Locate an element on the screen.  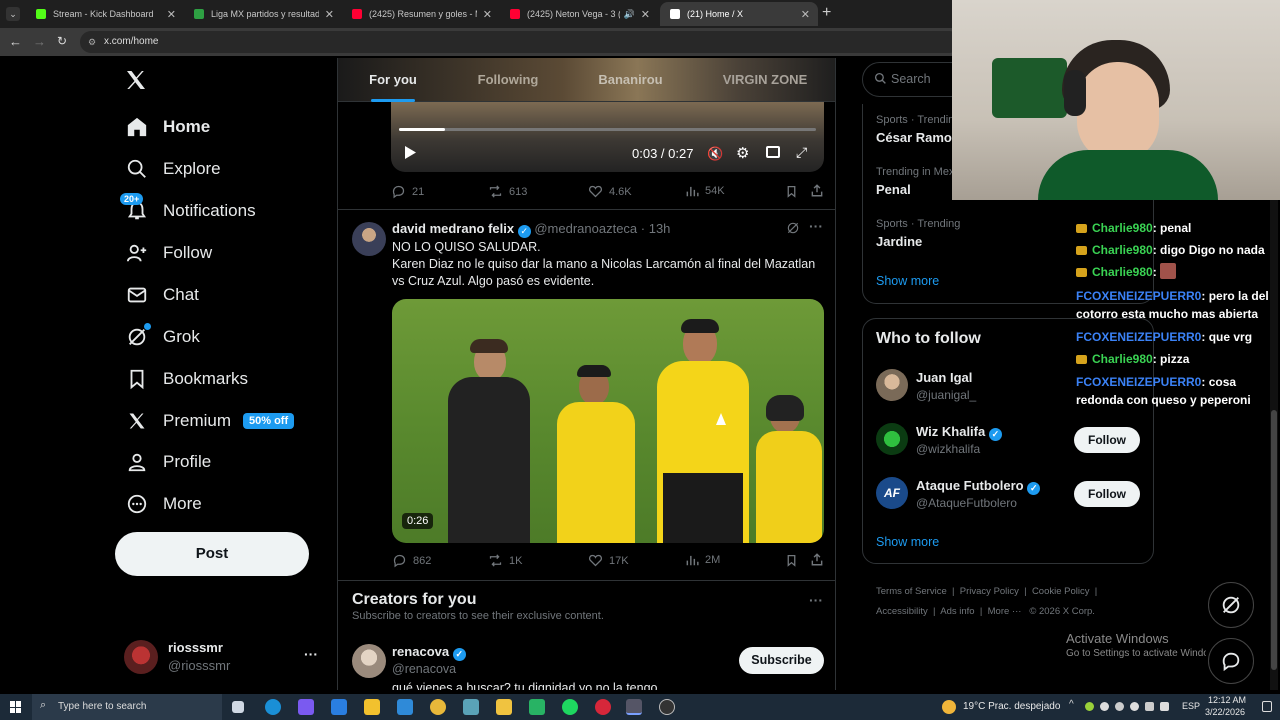
post-more-icon: ··· is located at coordinates (816, 226).